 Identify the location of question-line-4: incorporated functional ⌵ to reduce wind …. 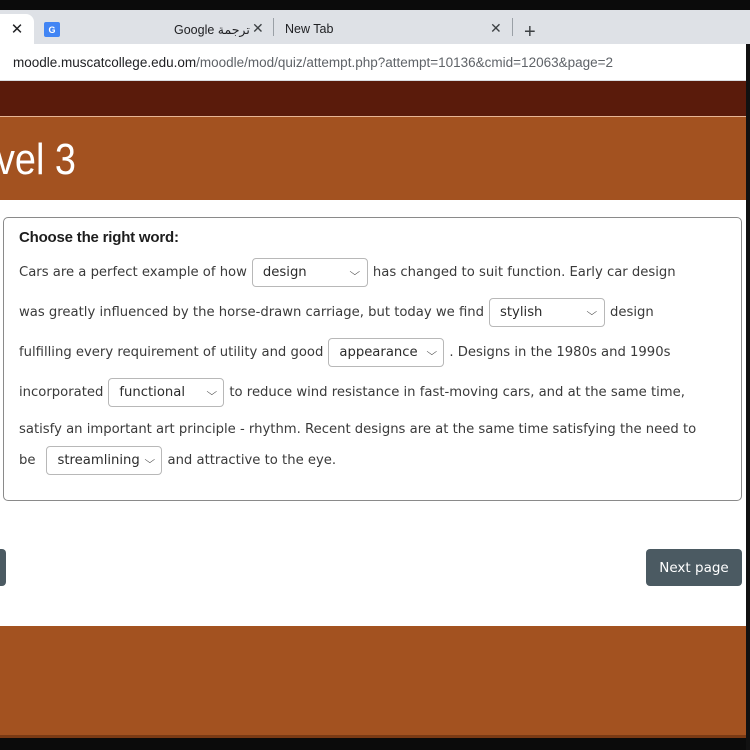
(352, 392).